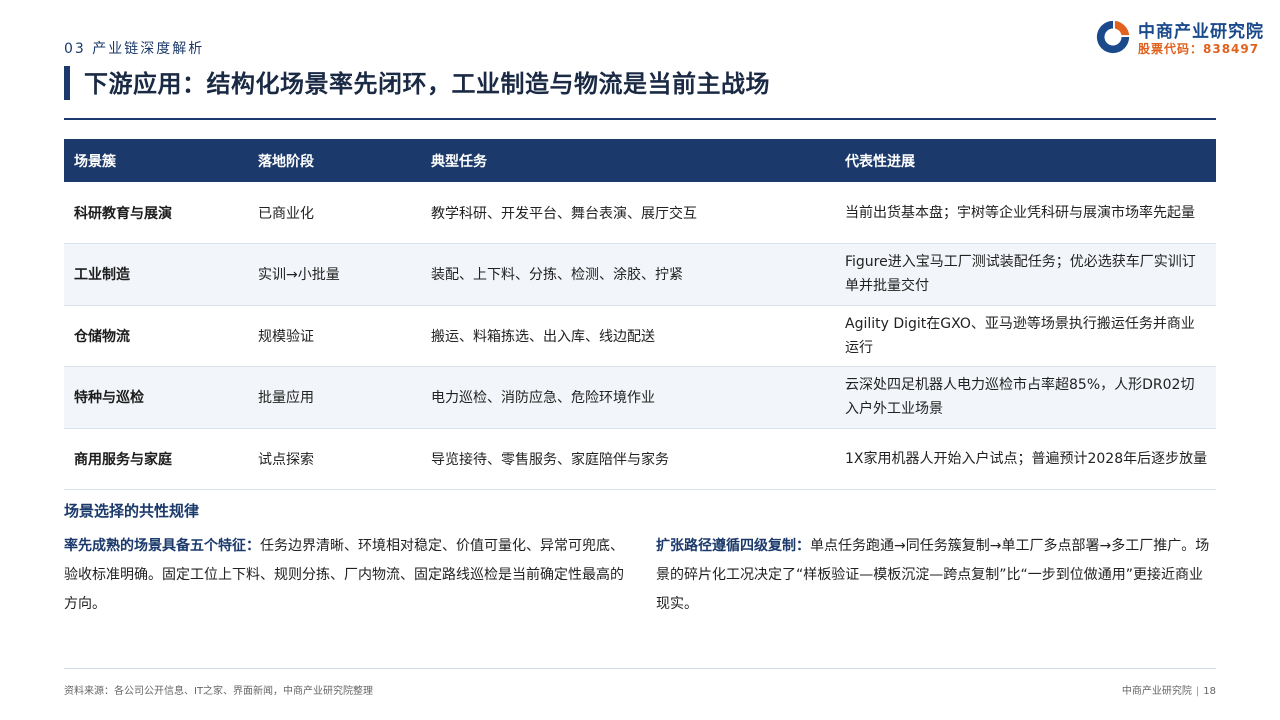 The height and width of the screenshot is (720, 1280). Describe the element at coordinates (334, 274) in the screenshot. I see `stage-cell: 实训→小批量` at that location.